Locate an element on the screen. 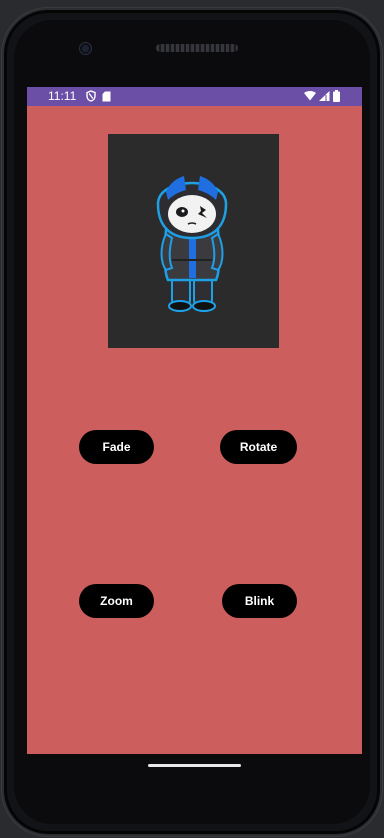 Image resolution: width=384 pixels, height=838 pixels. rotate-button: Rotate is located at coordinates (258, 447).